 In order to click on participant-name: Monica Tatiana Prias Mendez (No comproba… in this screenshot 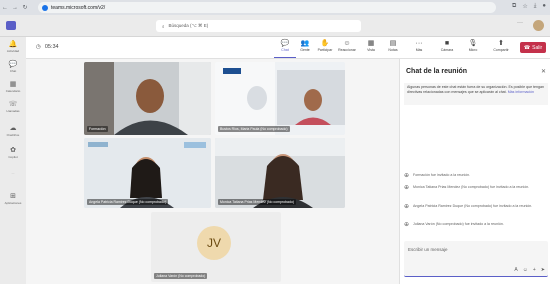, I will do `click(257, 202)`.